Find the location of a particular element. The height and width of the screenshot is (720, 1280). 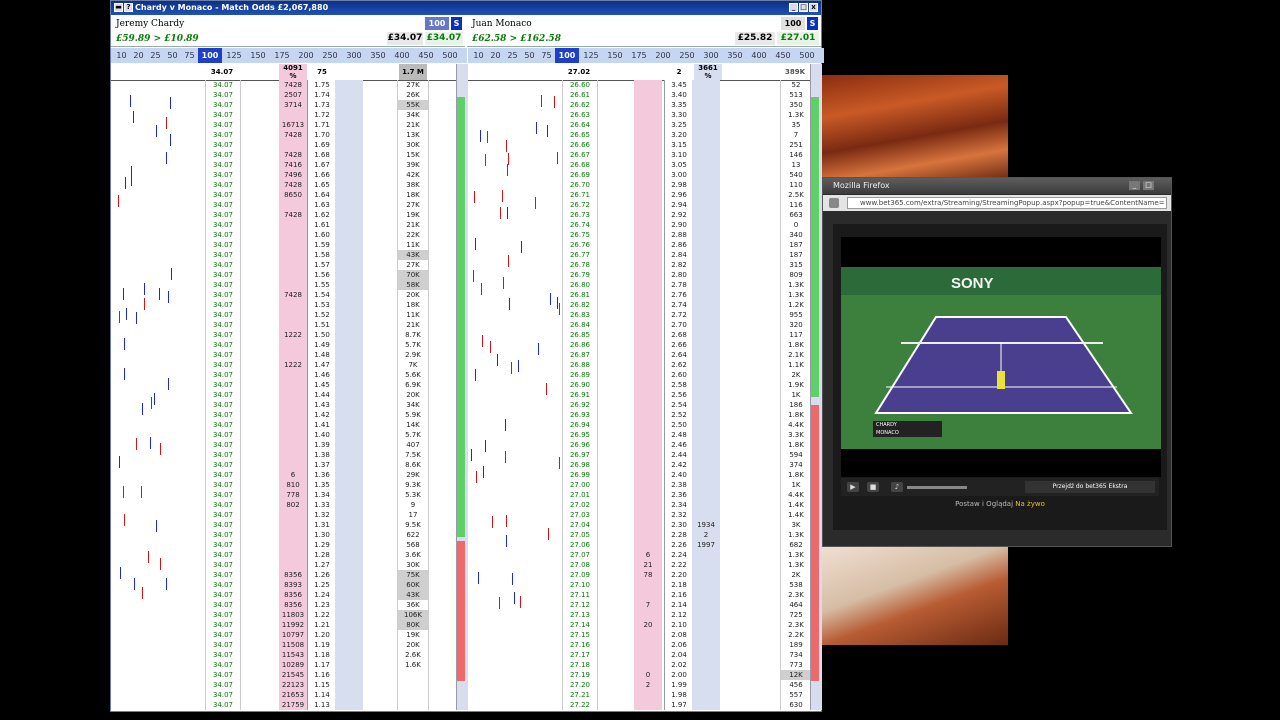

help-icon: ? is located at coordinates (128, 7).